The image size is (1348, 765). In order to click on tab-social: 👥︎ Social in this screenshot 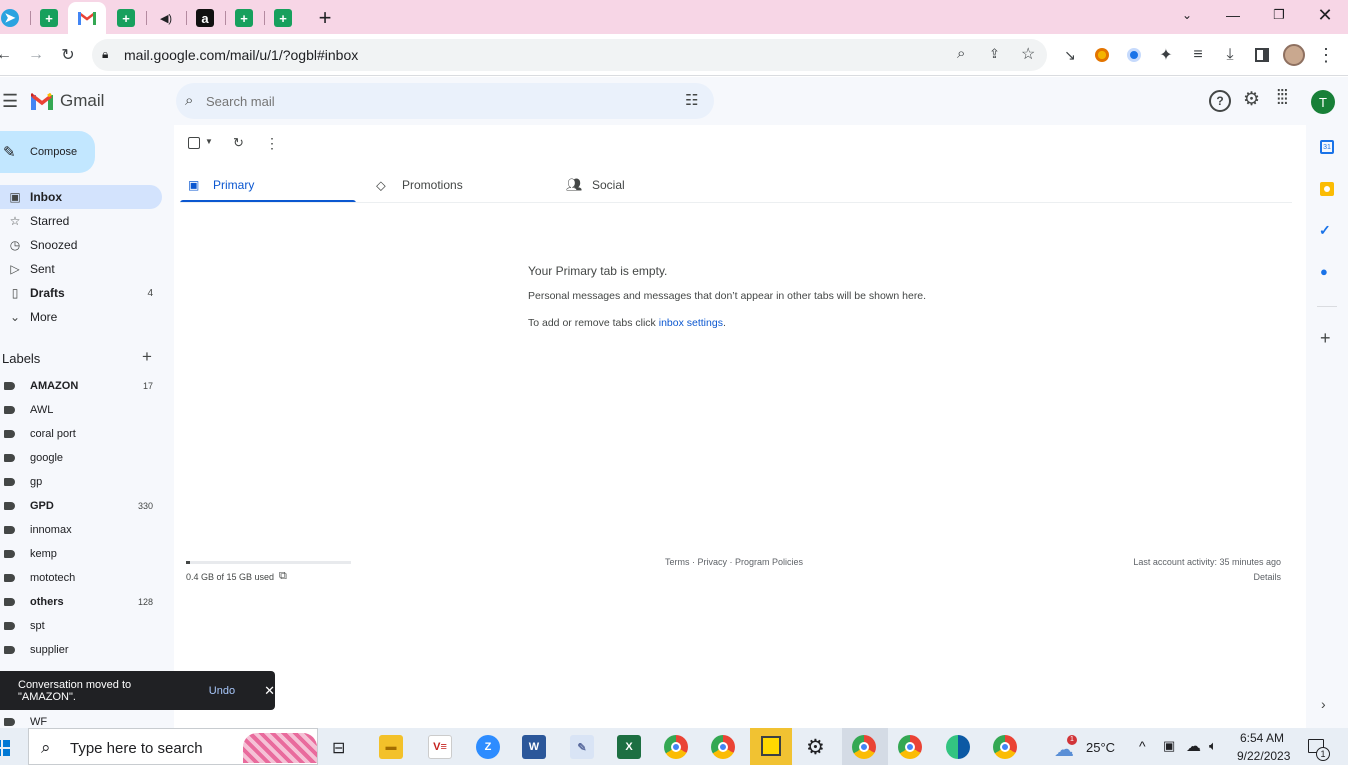, I will do `click(656, 185)`.